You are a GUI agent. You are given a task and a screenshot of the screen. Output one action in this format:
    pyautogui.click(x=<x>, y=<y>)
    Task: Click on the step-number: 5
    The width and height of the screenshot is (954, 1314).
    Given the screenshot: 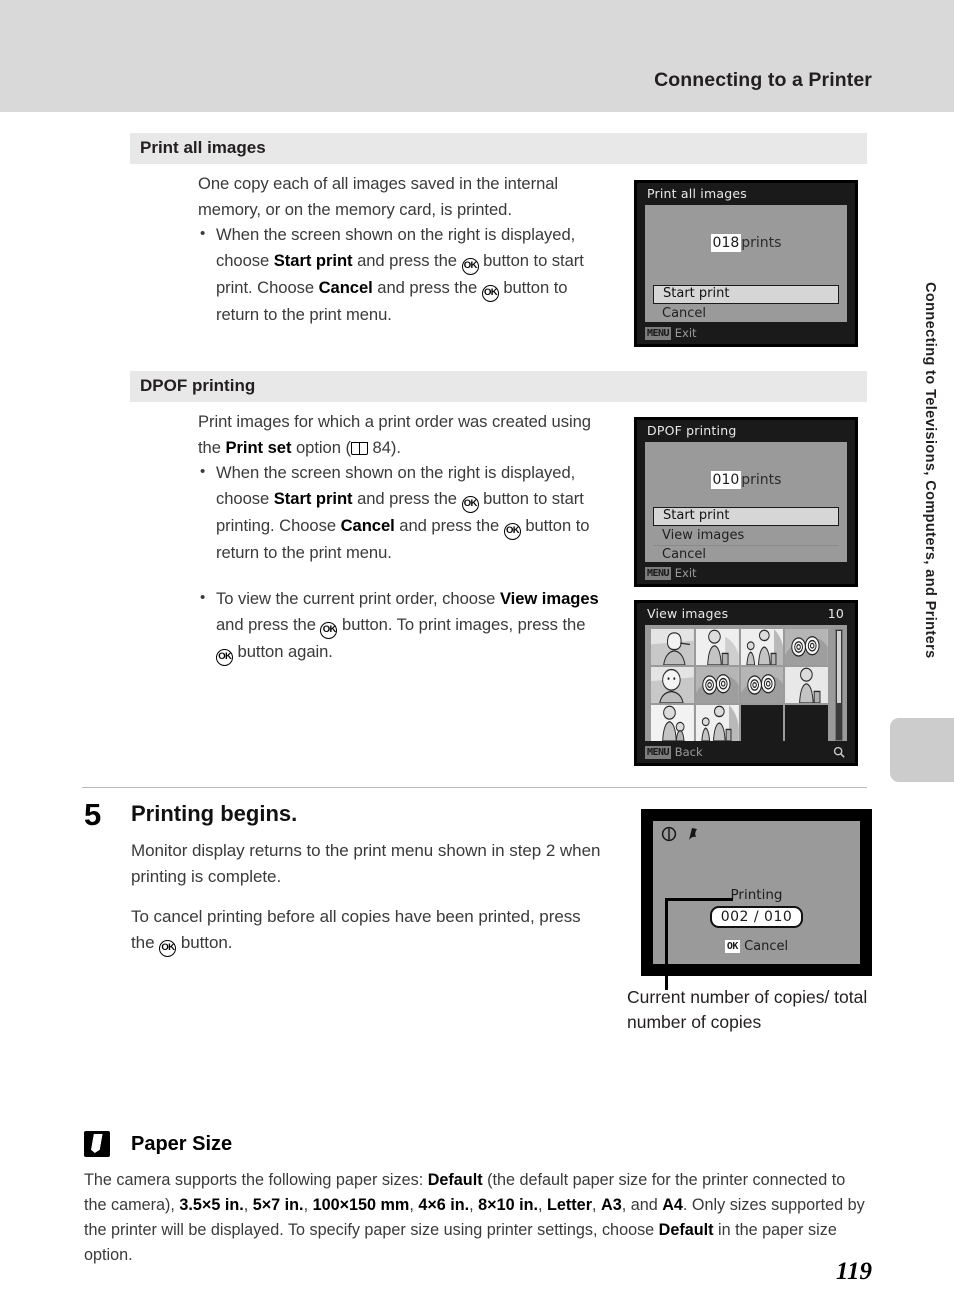 What is the action you would take?
    pyautogui.click(x=93, y=814)
    